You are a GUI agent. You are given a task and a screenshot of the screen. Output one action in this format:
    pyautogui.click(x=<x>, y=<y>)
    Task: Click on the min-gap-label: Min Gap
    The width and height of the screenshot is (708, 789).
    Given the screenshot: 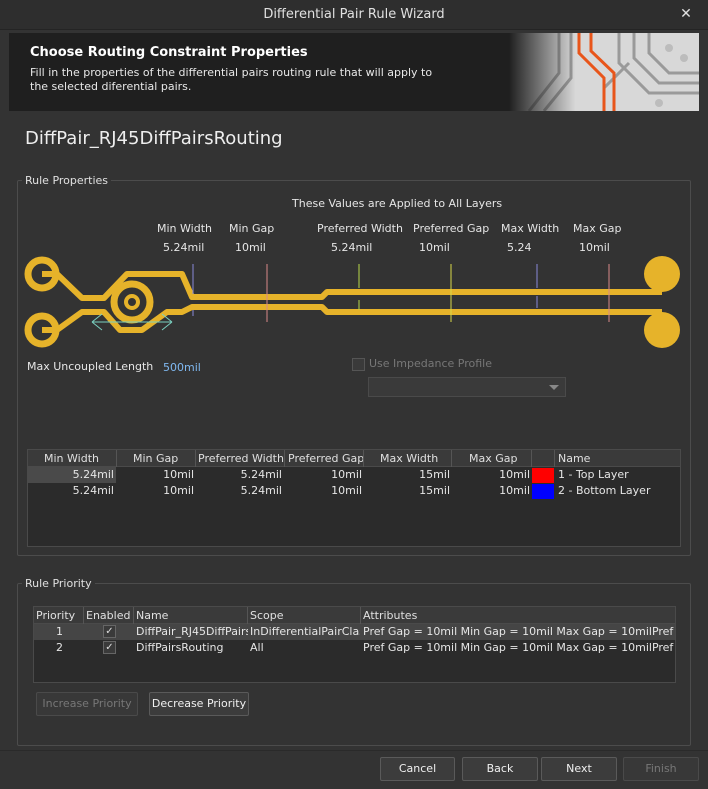 What is the action you would take?
    pyautogui.click(x=252, y=228)
    